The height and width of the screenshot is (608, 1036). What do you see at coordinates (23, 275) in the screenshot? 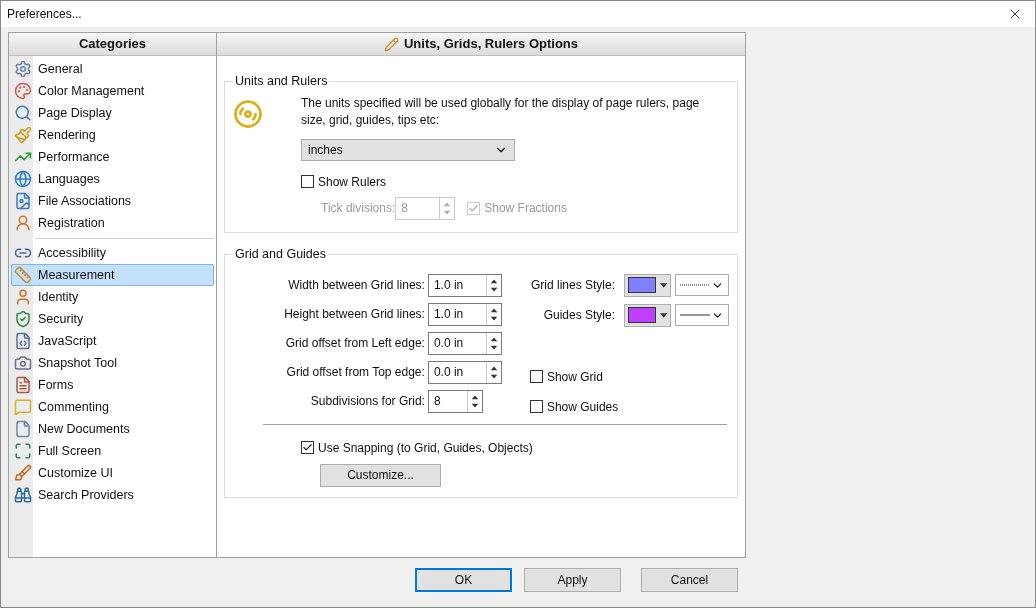
I see `ruler-icon` at bounding box center [23, 275].